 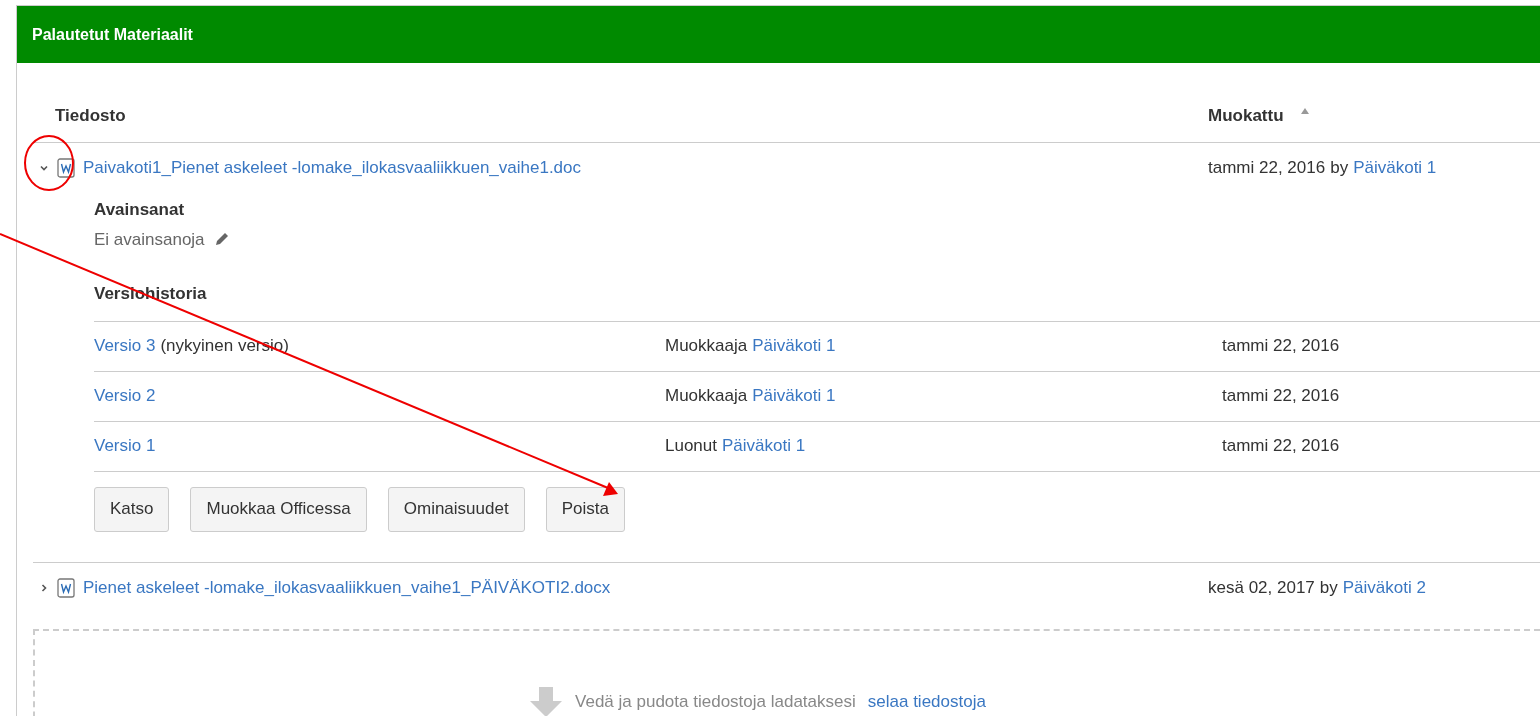 I want to click on modified-date: tammi 22, 2016, so click(x=1267, y=168).